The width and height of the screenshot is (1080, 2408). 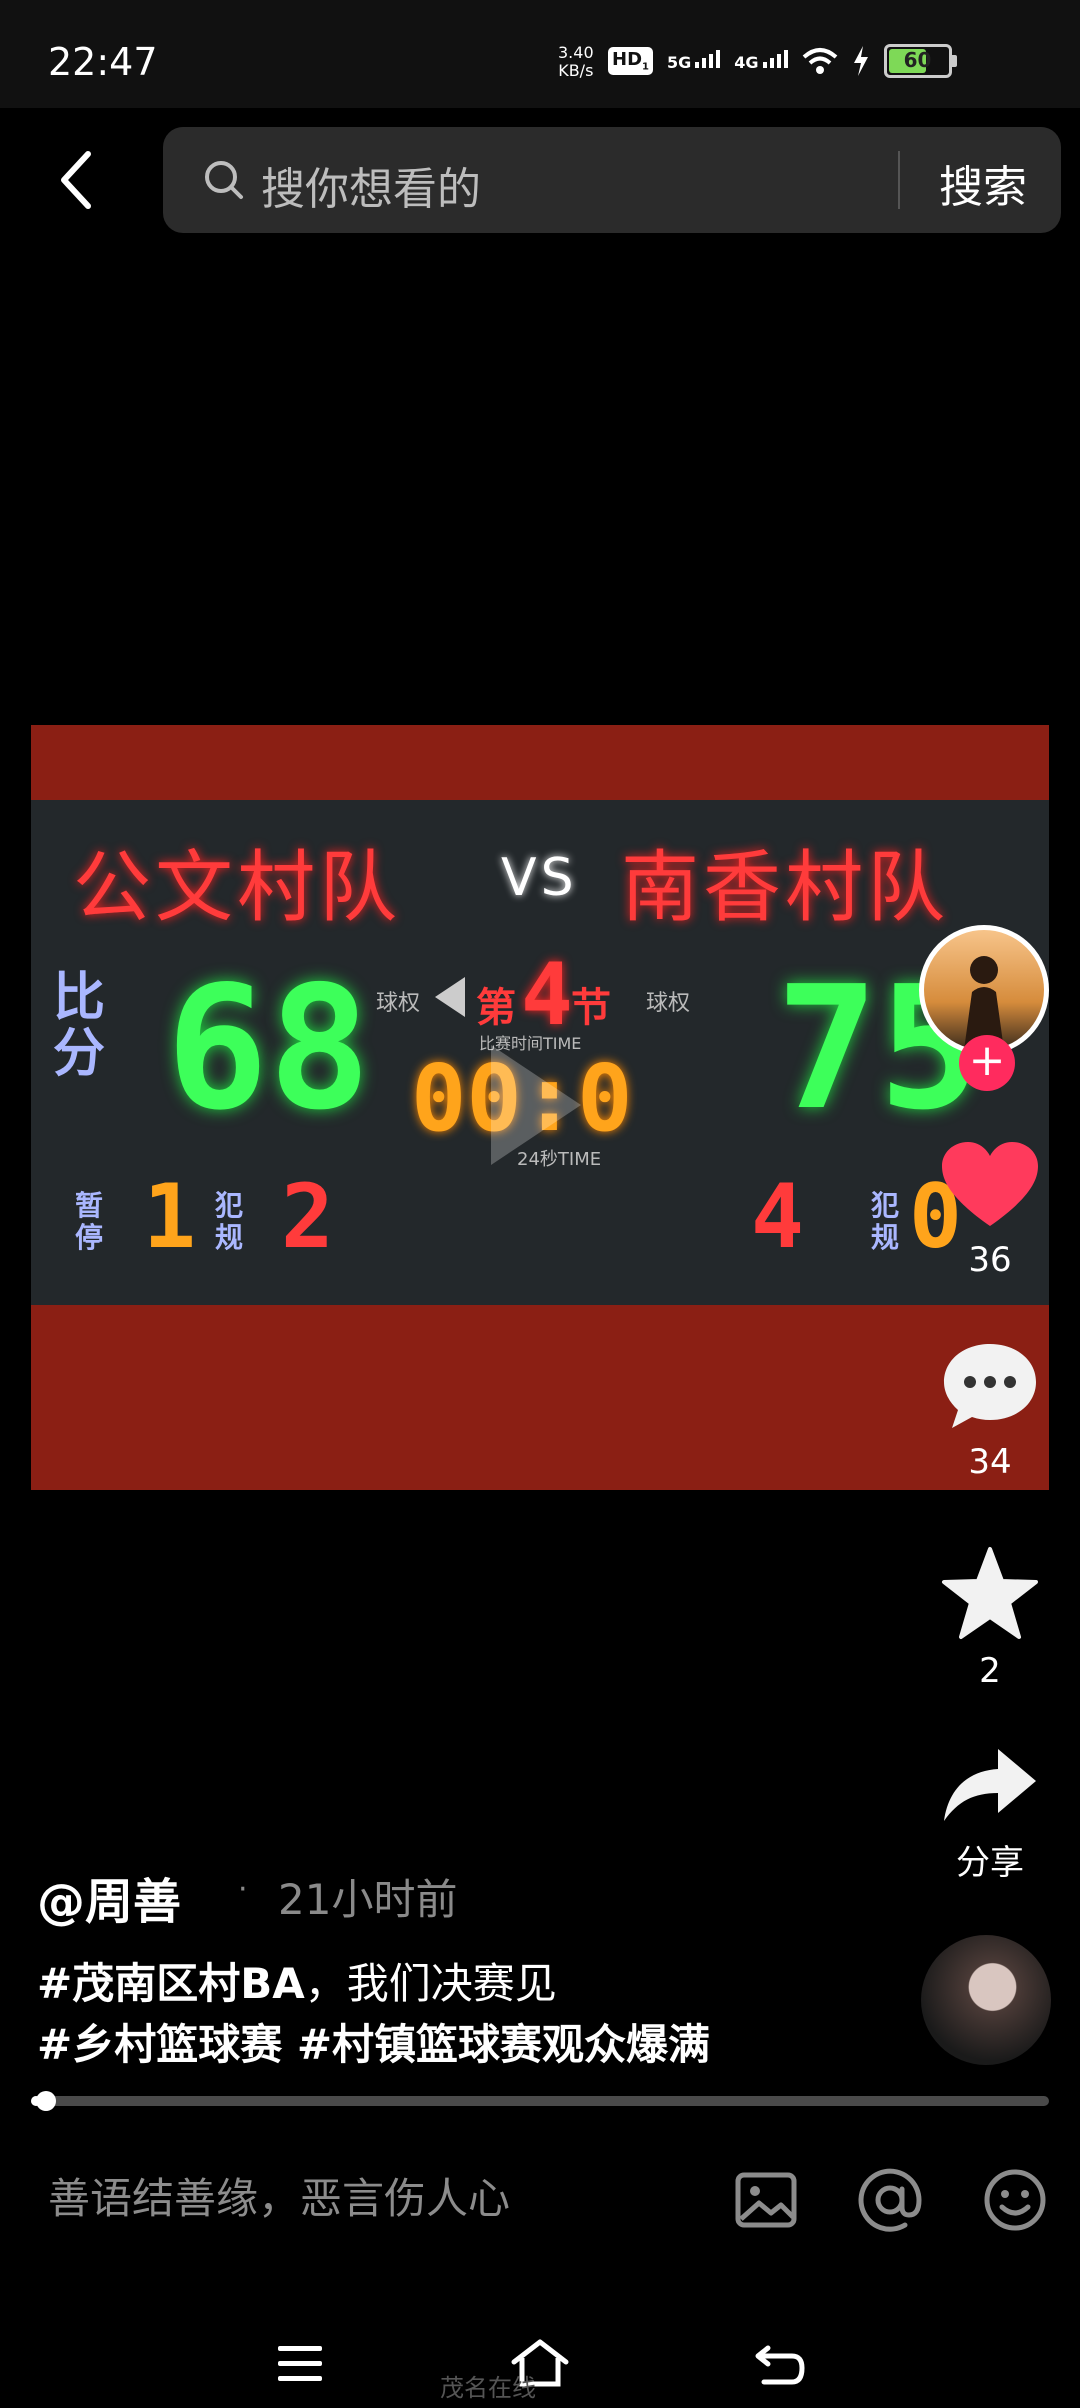 I want to click on hashtag-link: #茂南区村BA, so click(x=171, y=1983).